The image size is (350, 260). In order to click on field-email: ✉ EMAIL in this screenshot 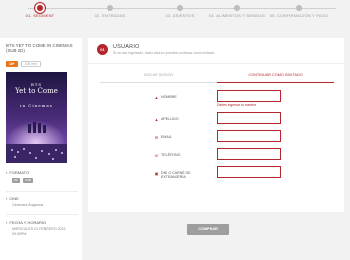, I will do `click(216, 138)`.